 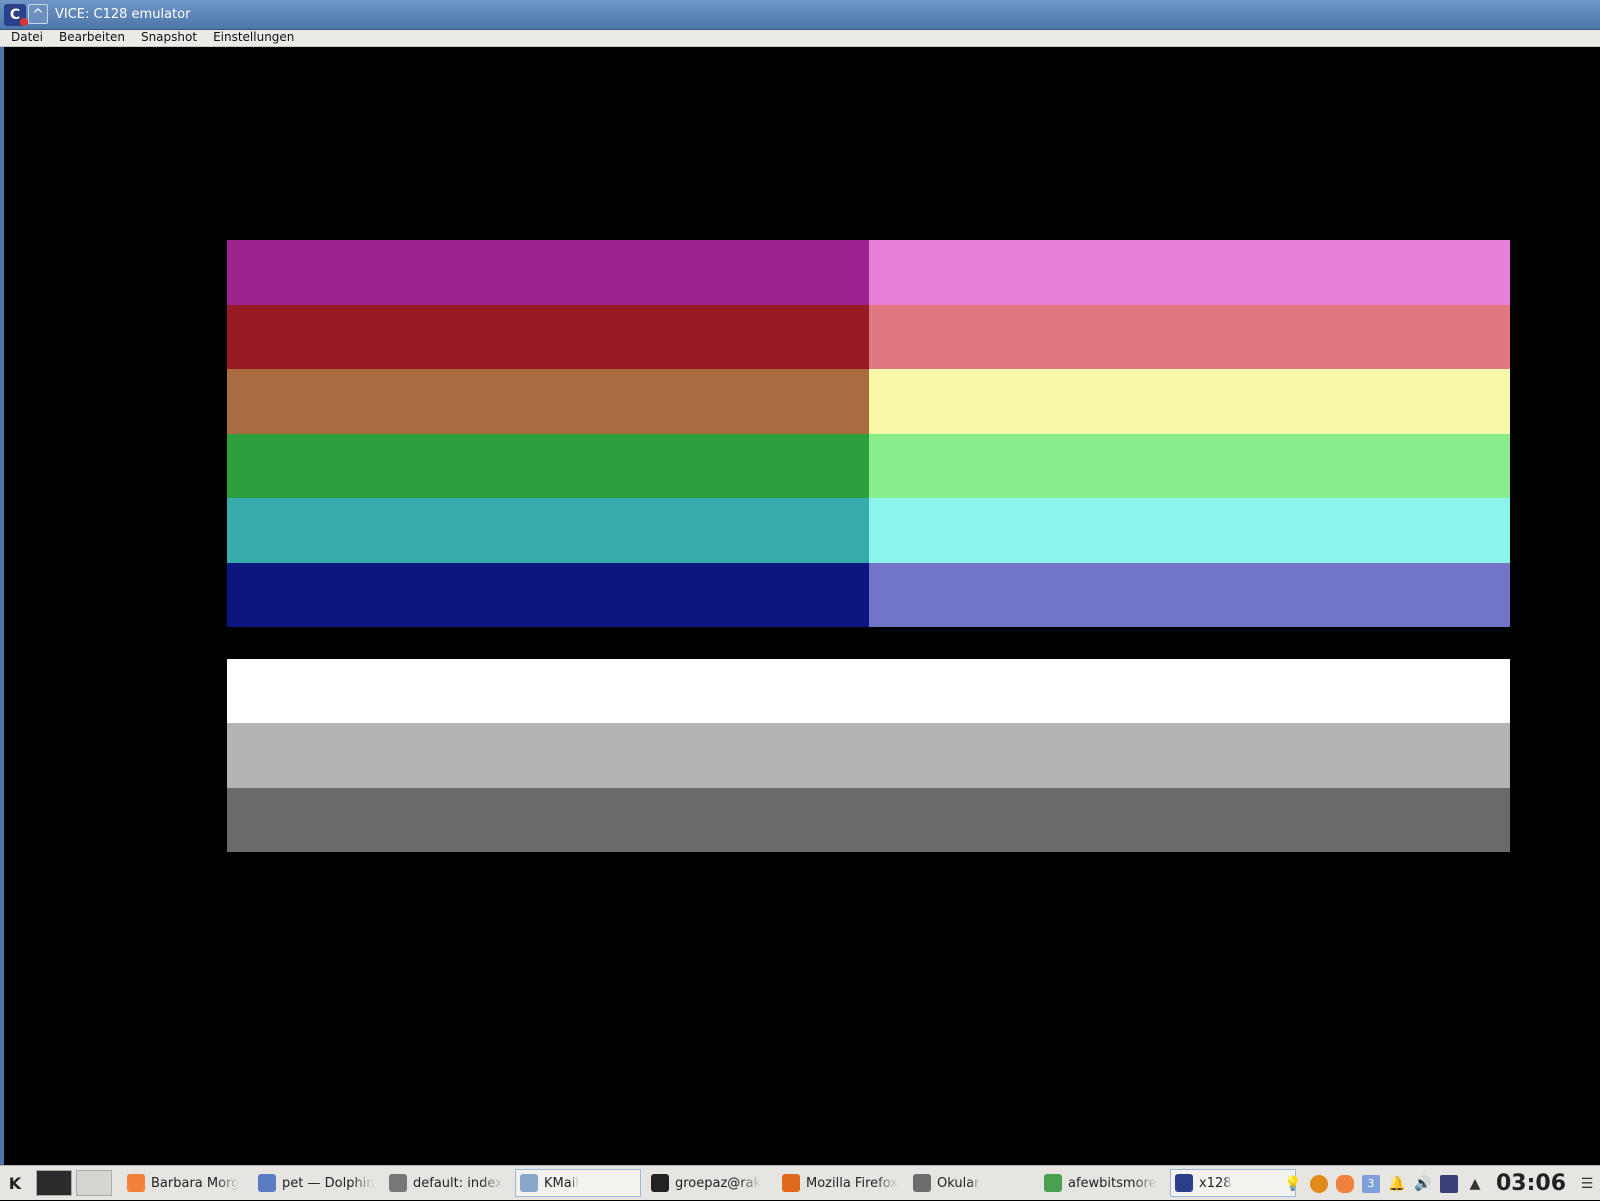 What do you see at coordinates (169, 38) in the screenshot?
I see `menu-snapshot: Snapshot` at bounding box center [169, 38].